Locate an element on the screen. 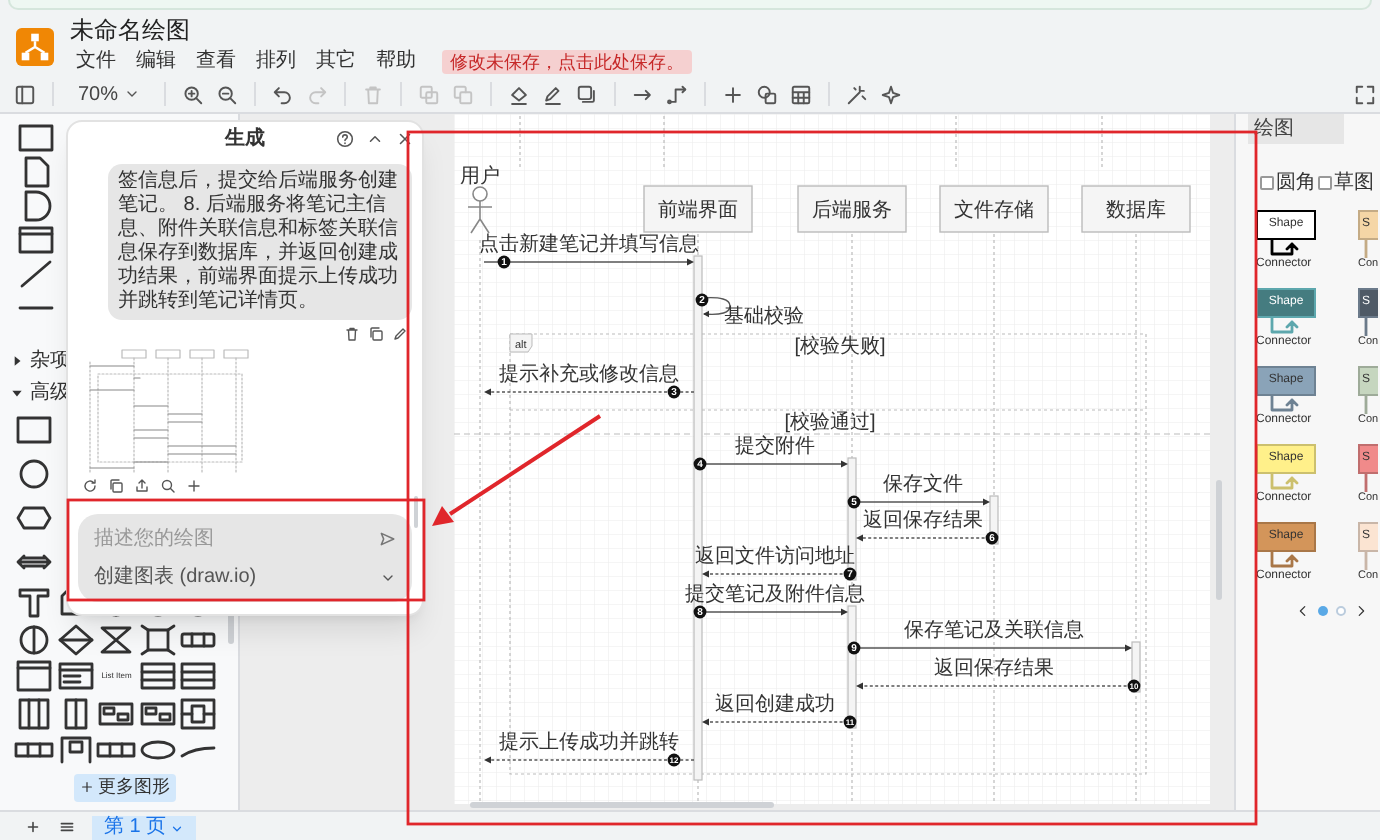 The height and width of the screenshot is (840, 1380). message-label: 返回文件访问地址 is located at coordinates (775, 557).